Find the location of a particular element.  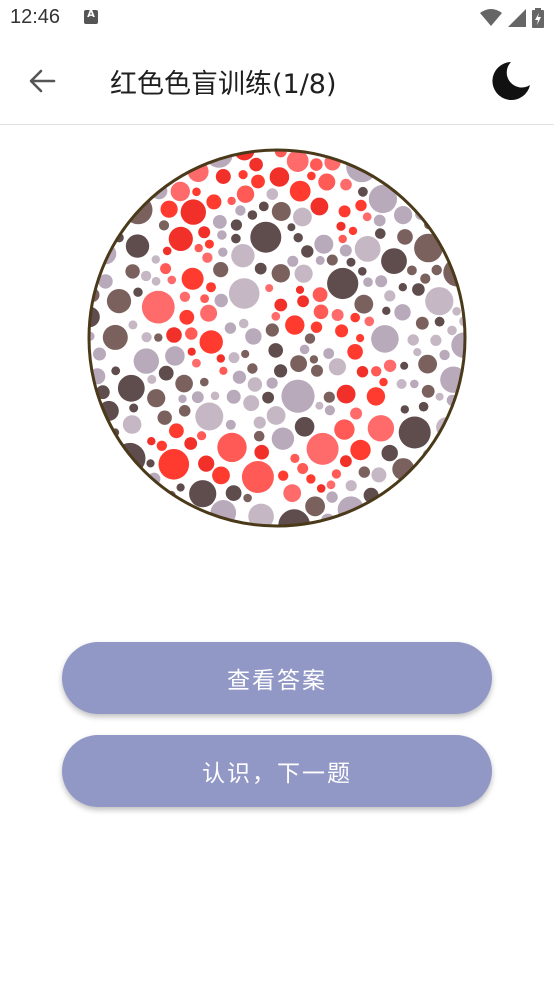

dark-mode-toggle is located at coordinates (511, 81).